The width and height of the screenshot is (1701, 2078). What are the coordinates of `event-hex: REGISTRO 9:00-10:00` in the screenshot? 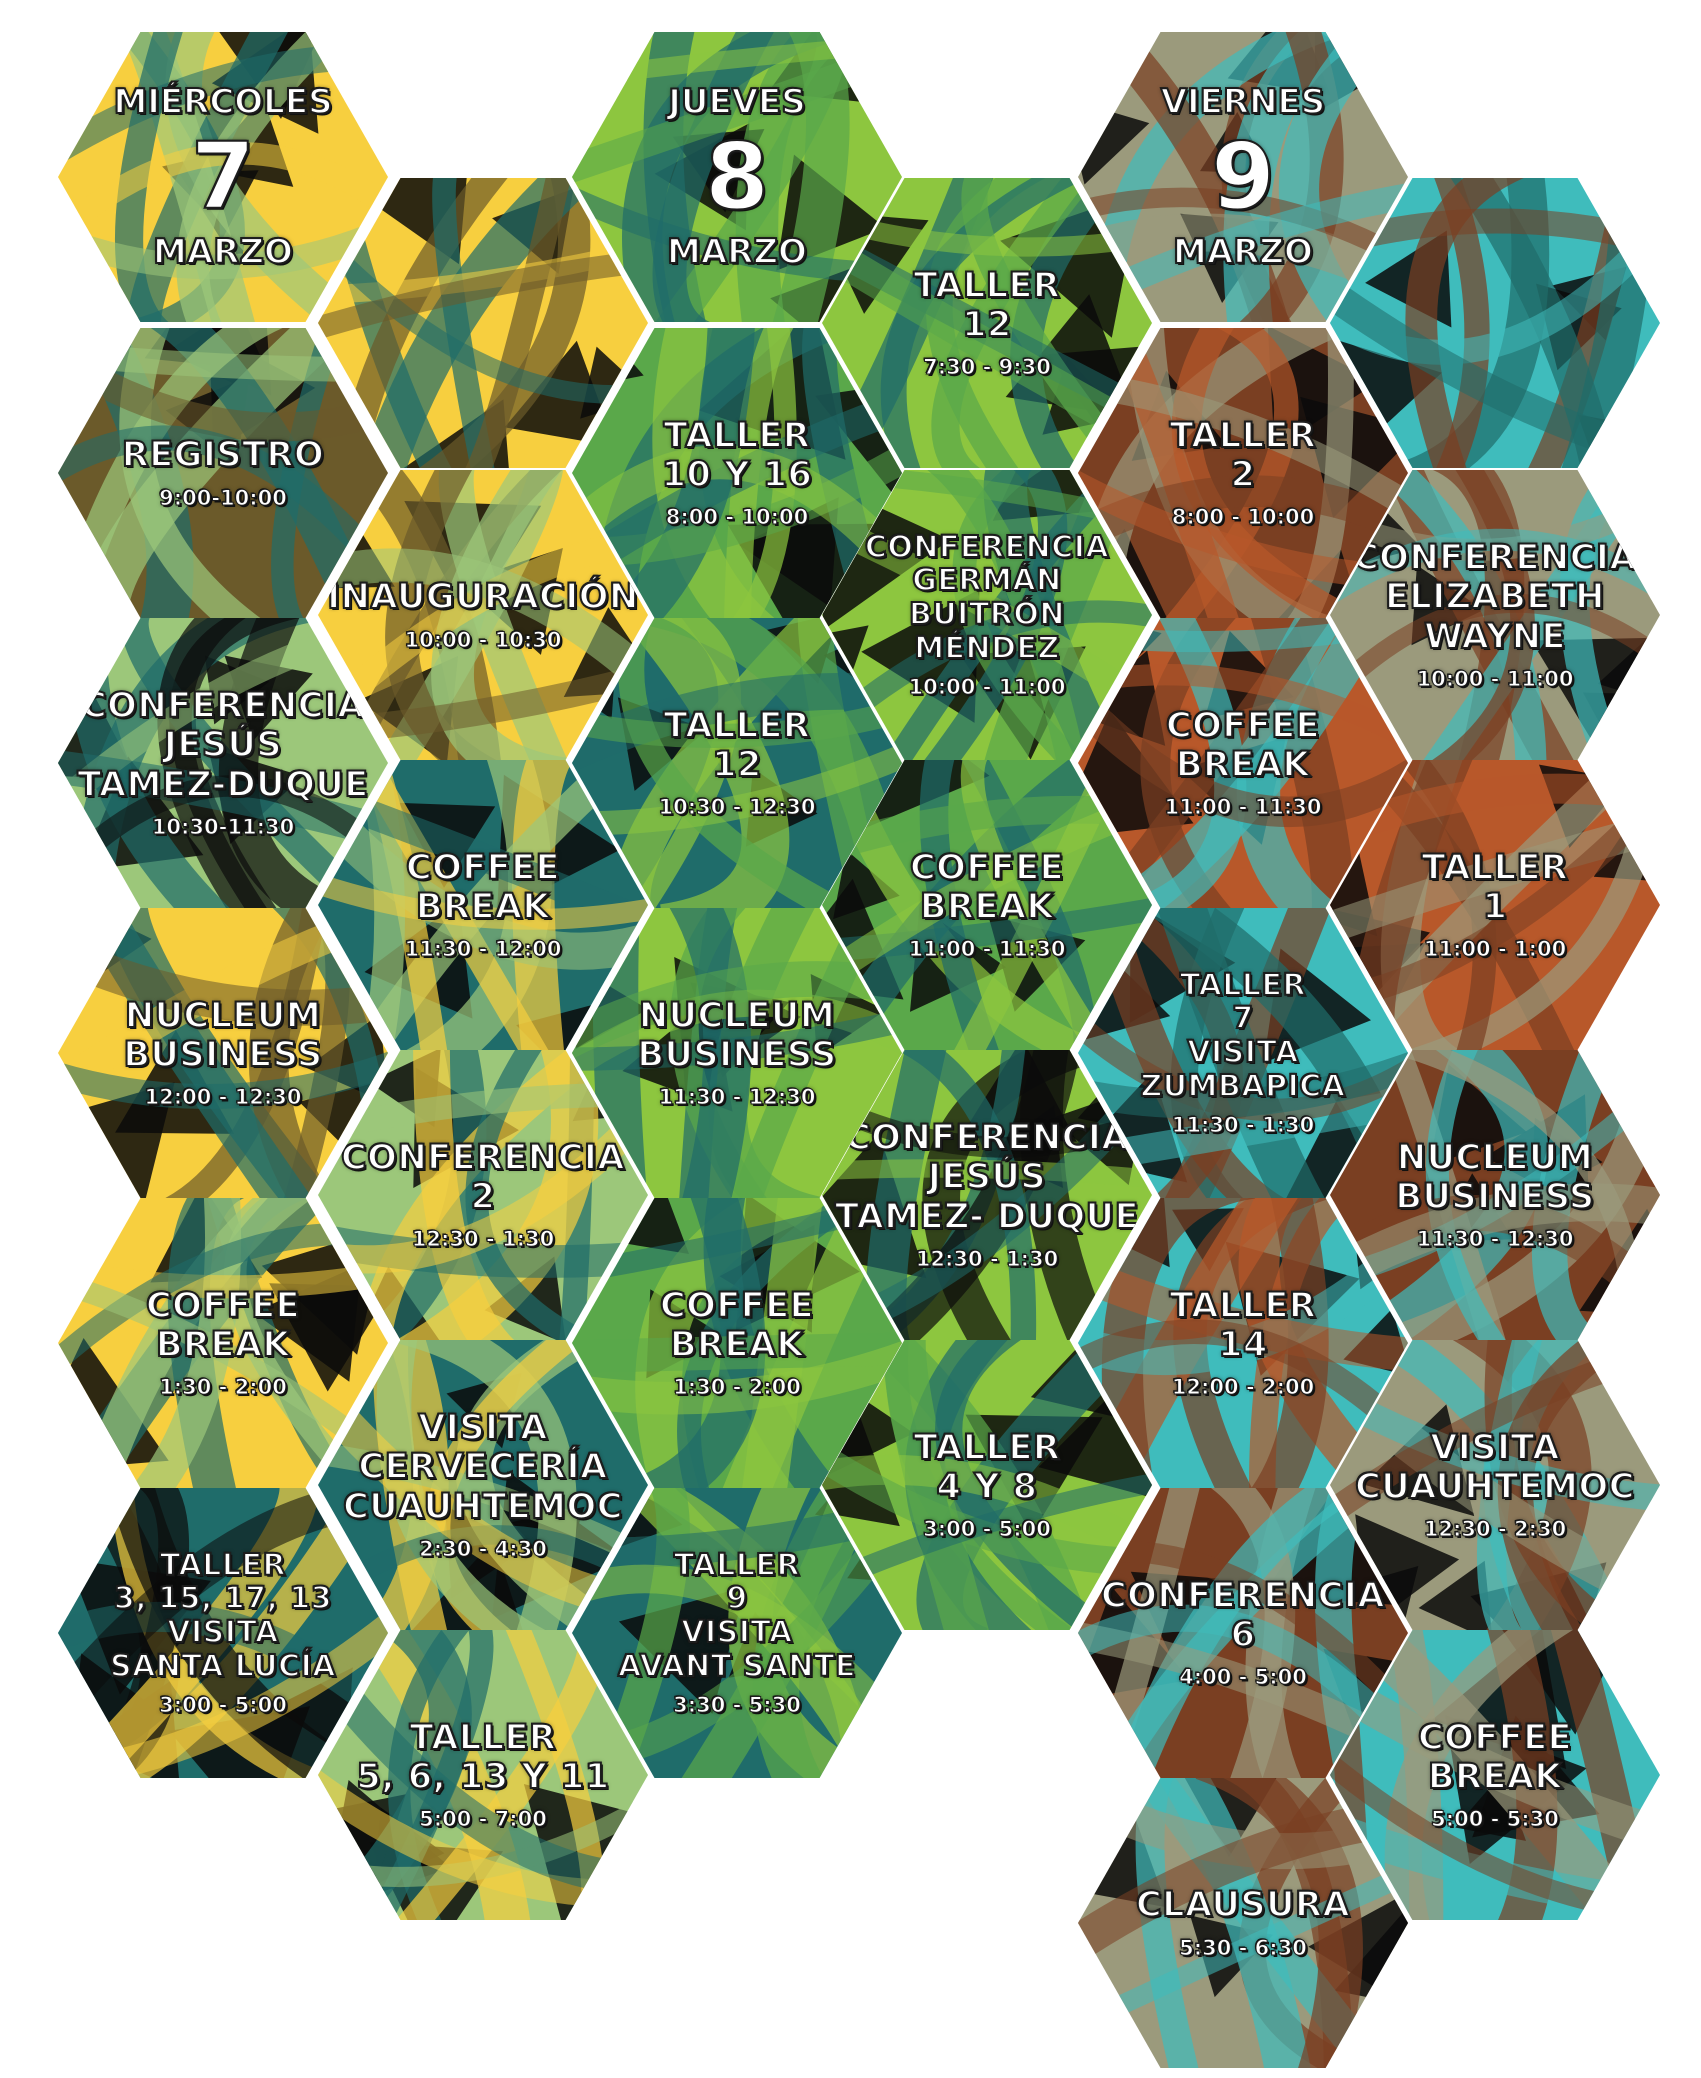 It's located at (223, 473).